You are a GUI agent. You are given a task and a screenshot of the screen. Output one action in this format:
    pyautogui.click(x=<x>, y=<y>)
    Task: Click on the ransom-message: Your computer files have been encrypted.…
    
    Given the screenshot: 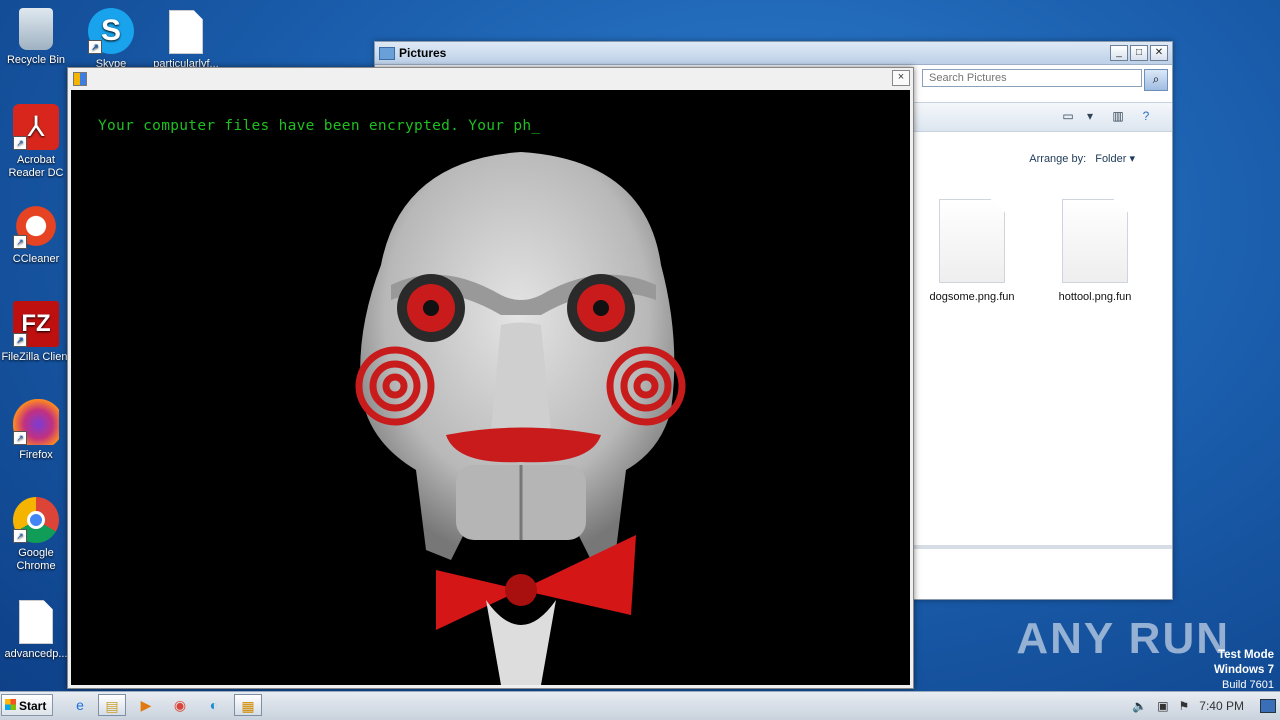 What is the action you would take?
    pyautogui.click(x=319, y=126)
    